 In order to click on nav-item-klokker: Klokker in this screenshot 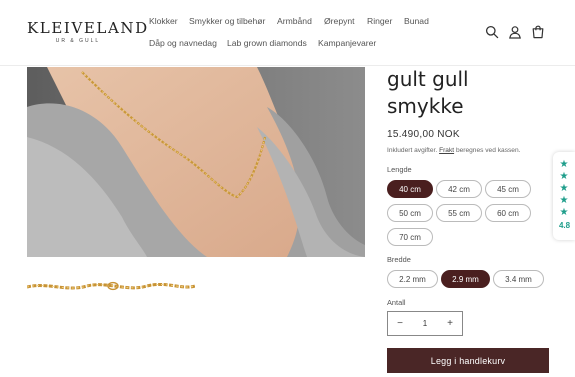, I will do `click(163, 21)`.